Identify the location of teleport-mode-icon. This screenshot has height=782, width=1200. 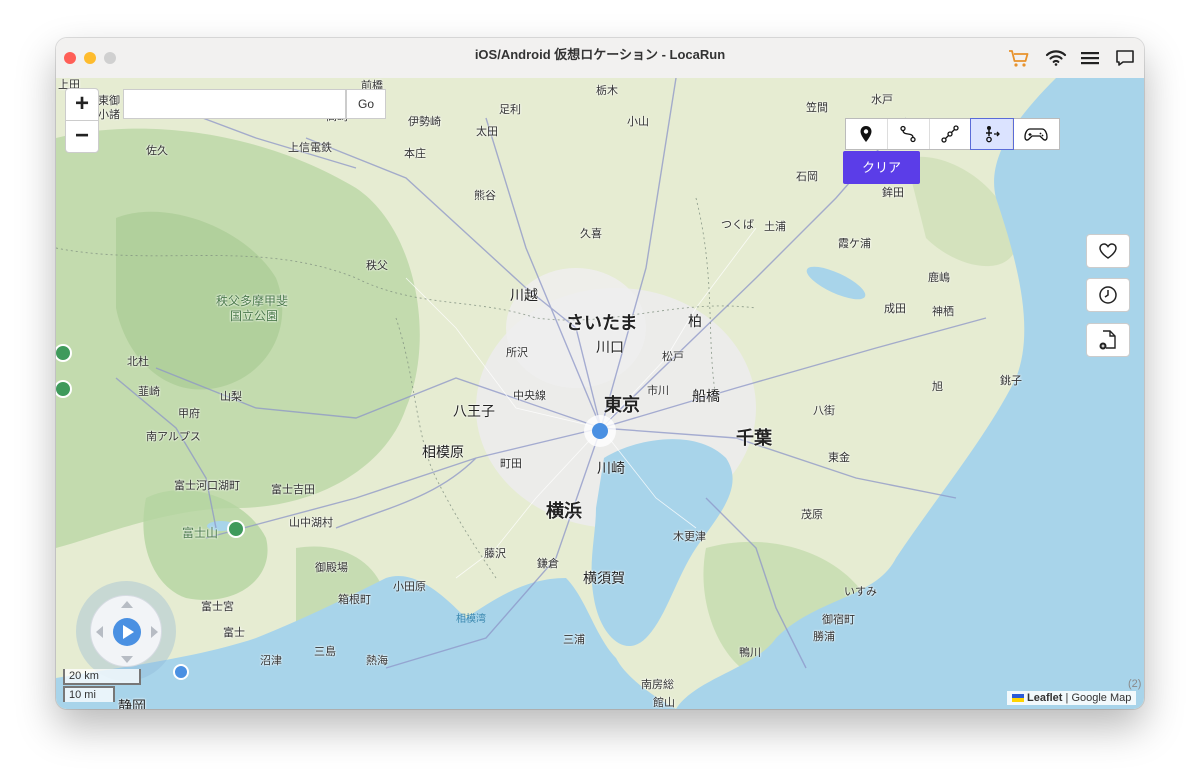
(866, 134).